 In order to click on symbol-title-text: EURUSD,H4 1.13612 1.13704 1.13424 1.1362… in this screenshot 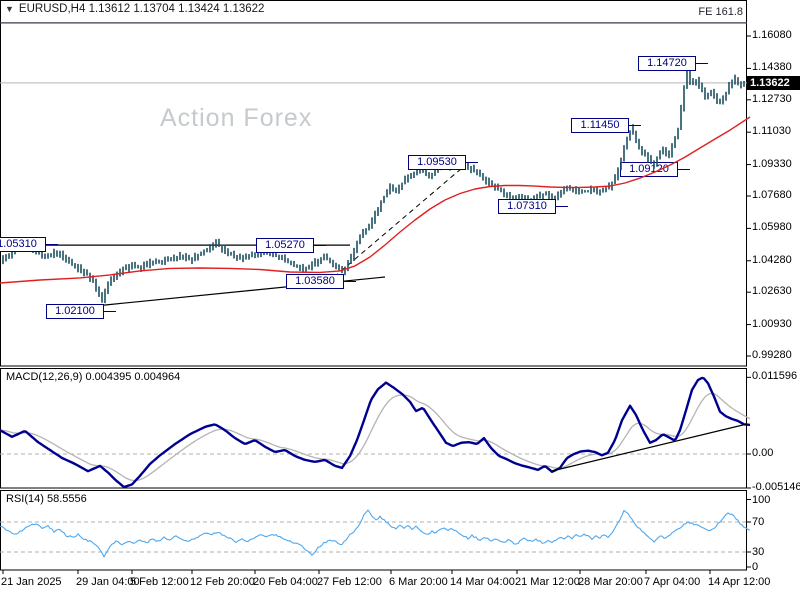, I will do `click(141, 9)`.